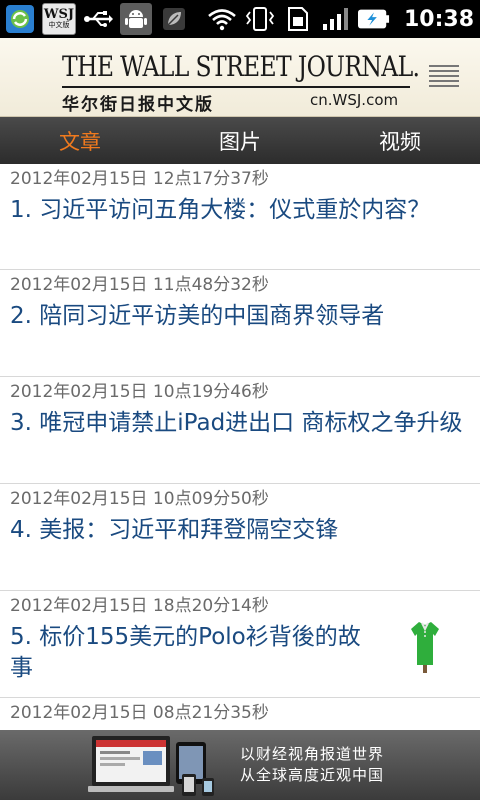 This screenshot has width=480, height=800. I want to click on masthead-subtitle: 华尔街日报中文版, so click(138, 105).